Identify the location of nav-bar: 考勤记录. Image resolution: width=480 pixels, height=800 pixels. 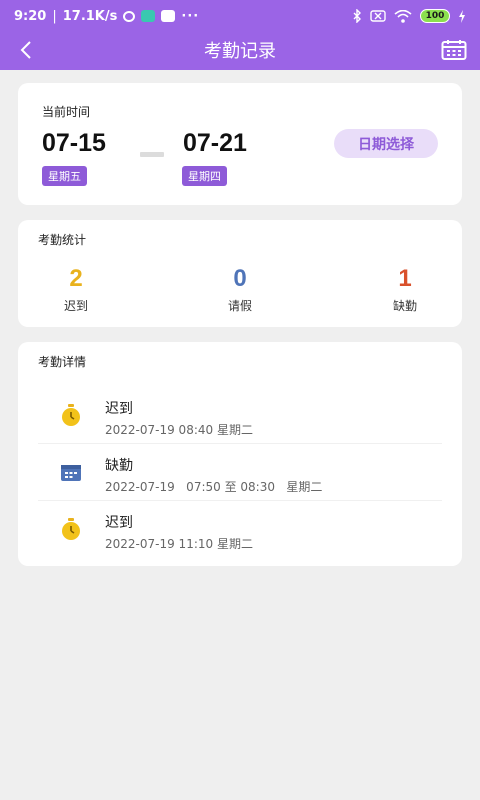
(240, 50).